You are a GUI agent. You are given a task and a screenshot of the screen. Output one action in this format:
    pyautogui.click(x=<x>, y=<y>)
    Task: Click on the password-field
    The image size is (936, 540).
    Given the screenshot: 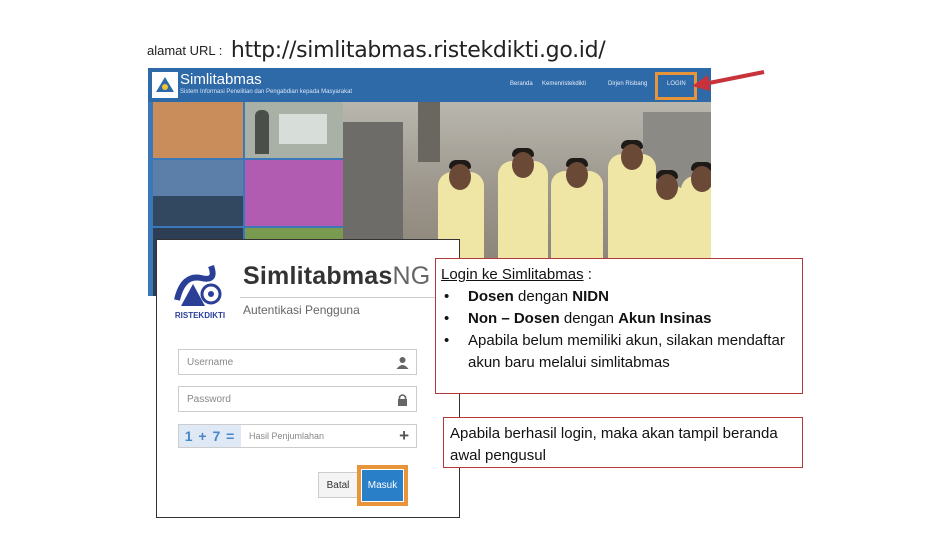 What is the action you would take?
    pyautogui.click(x=297, y=399)
    